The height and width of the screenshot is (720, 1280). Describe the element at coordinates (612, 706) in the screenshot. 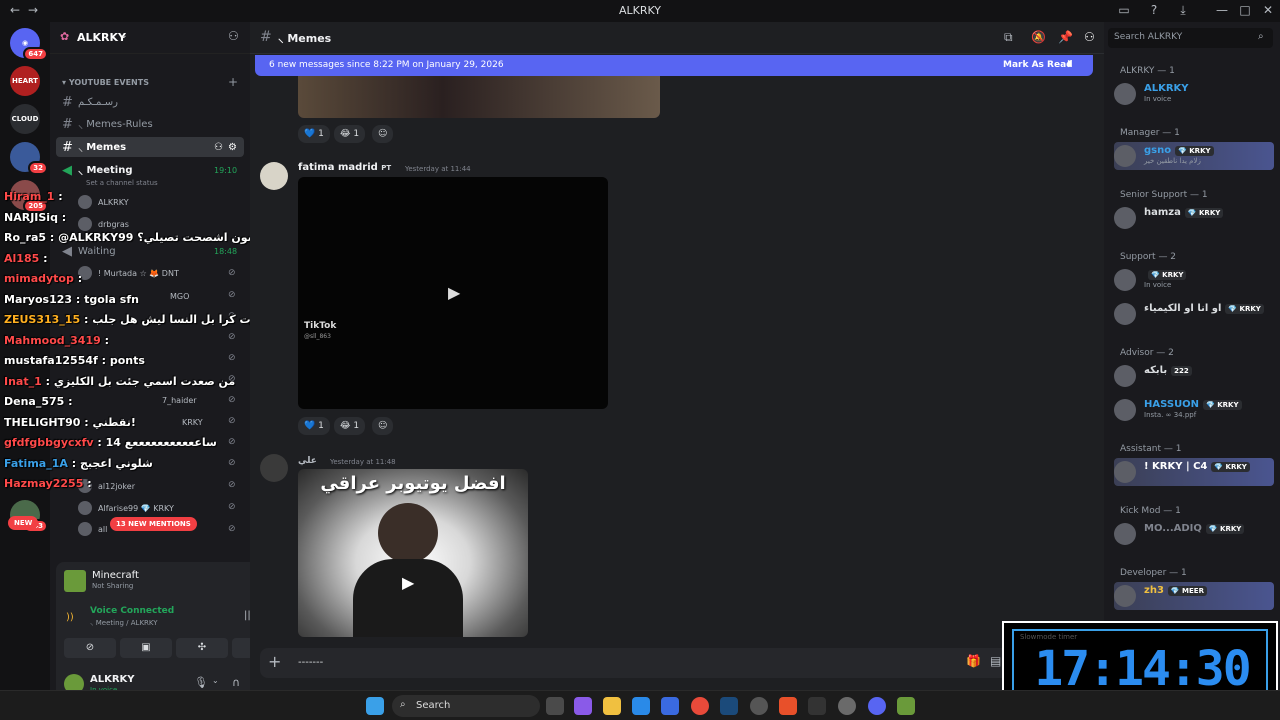

I see `file-explorer-icon` at that location.